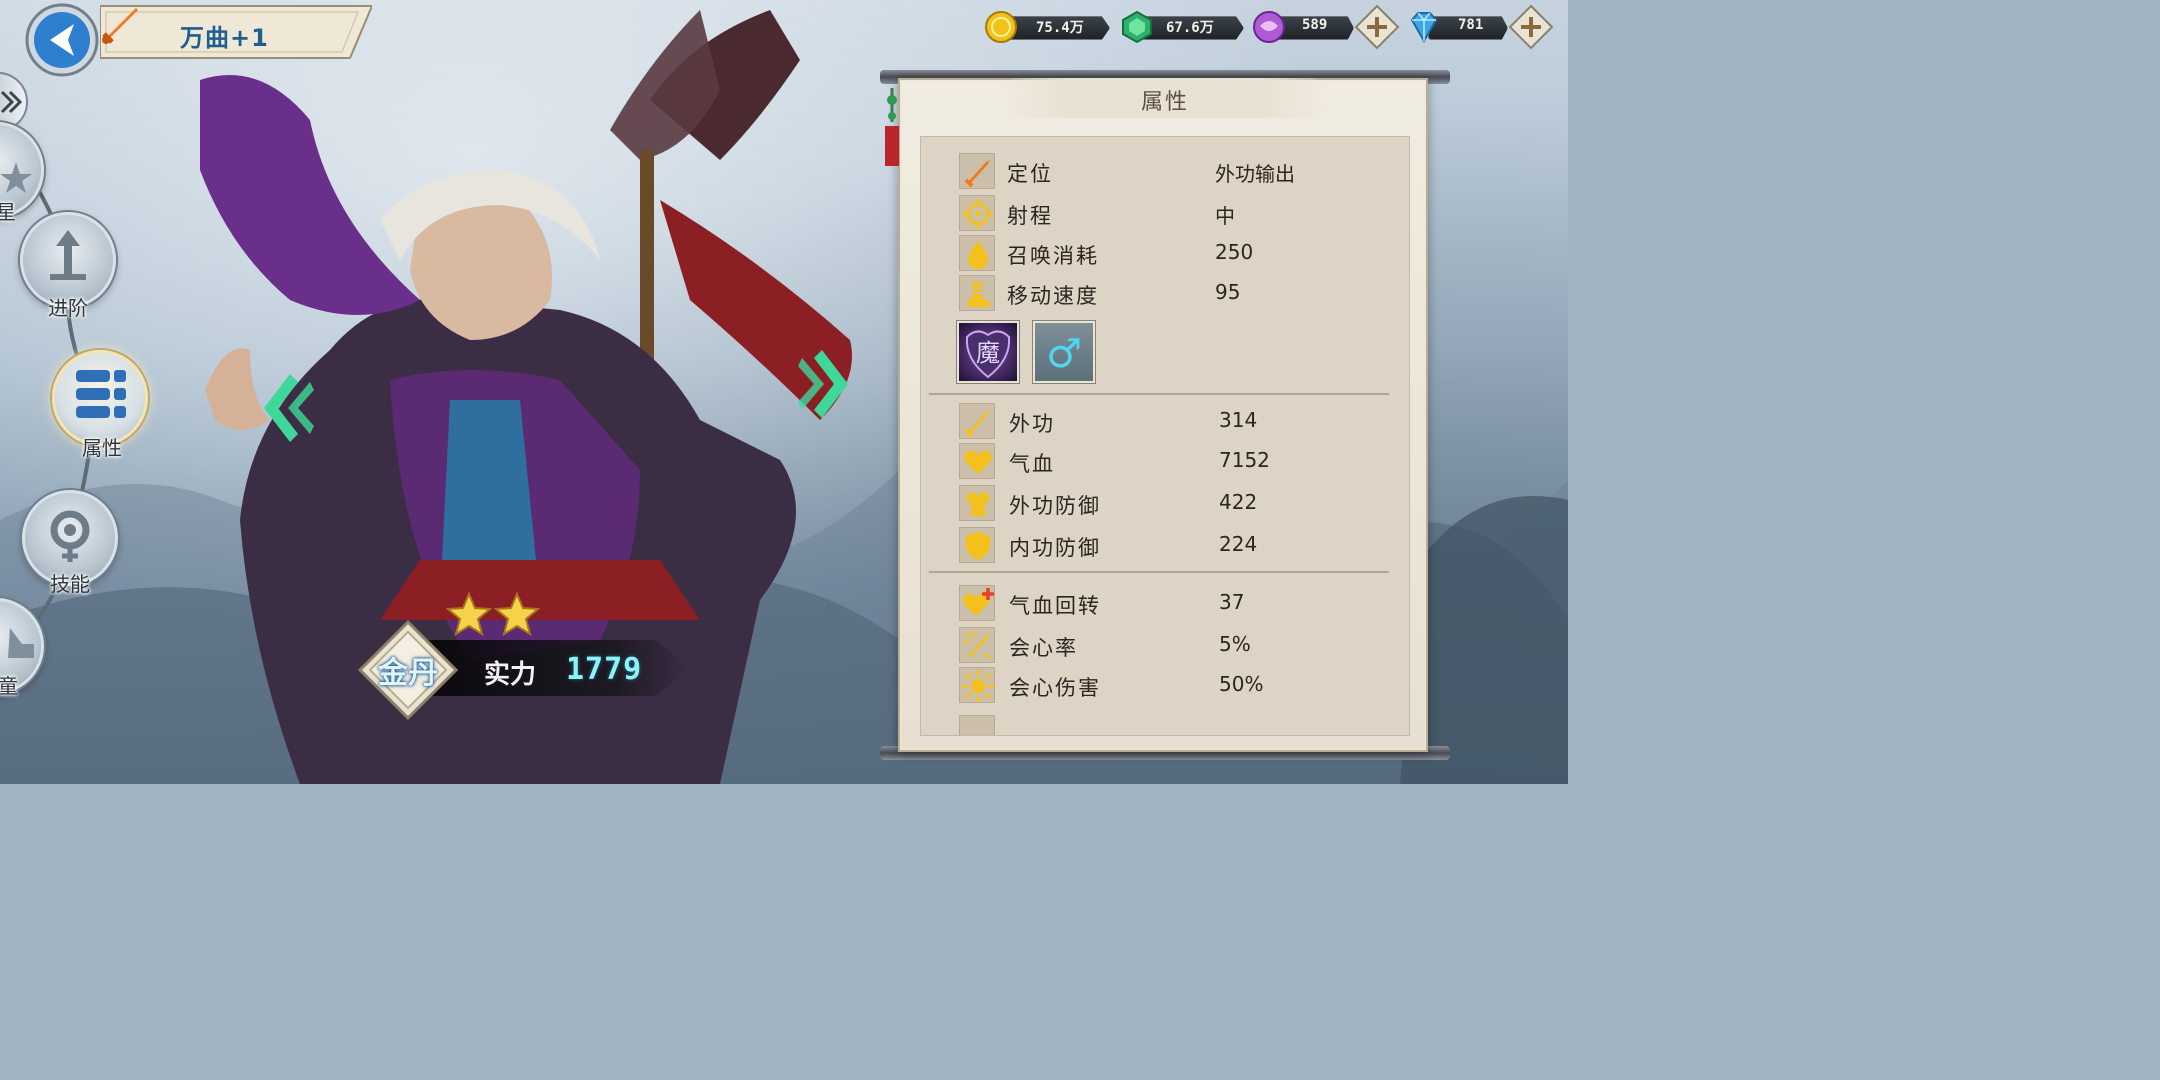 The width and height of the screenshot is (2160, 1080). I want to click on hero-title-plate: 万曲+1, so click(236, 32).